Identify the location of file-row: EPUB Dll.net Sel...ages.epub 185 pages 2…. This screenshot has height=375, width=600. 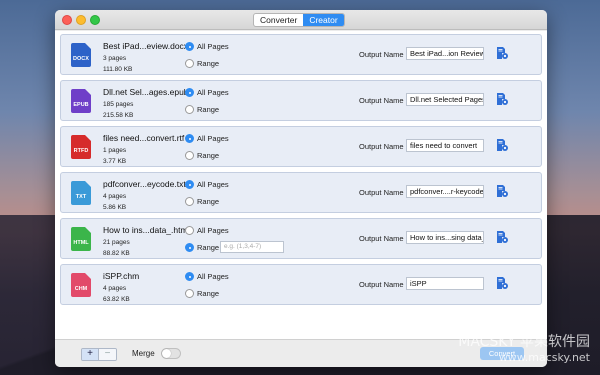
(301, 100).